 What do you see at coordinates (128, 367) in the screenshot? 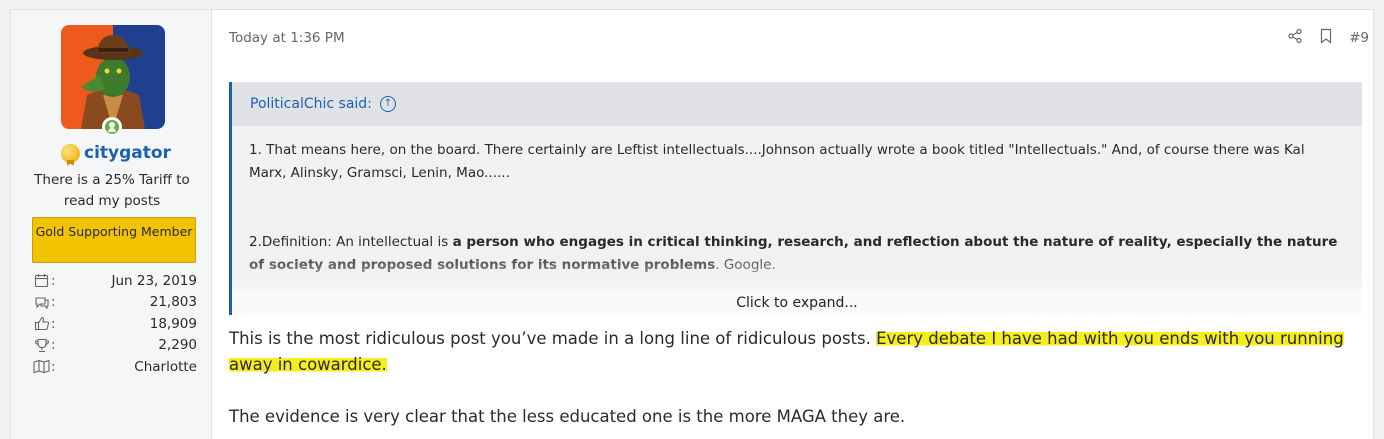
I see `stat-value: Charlotte` at bounding box center [128, 367].